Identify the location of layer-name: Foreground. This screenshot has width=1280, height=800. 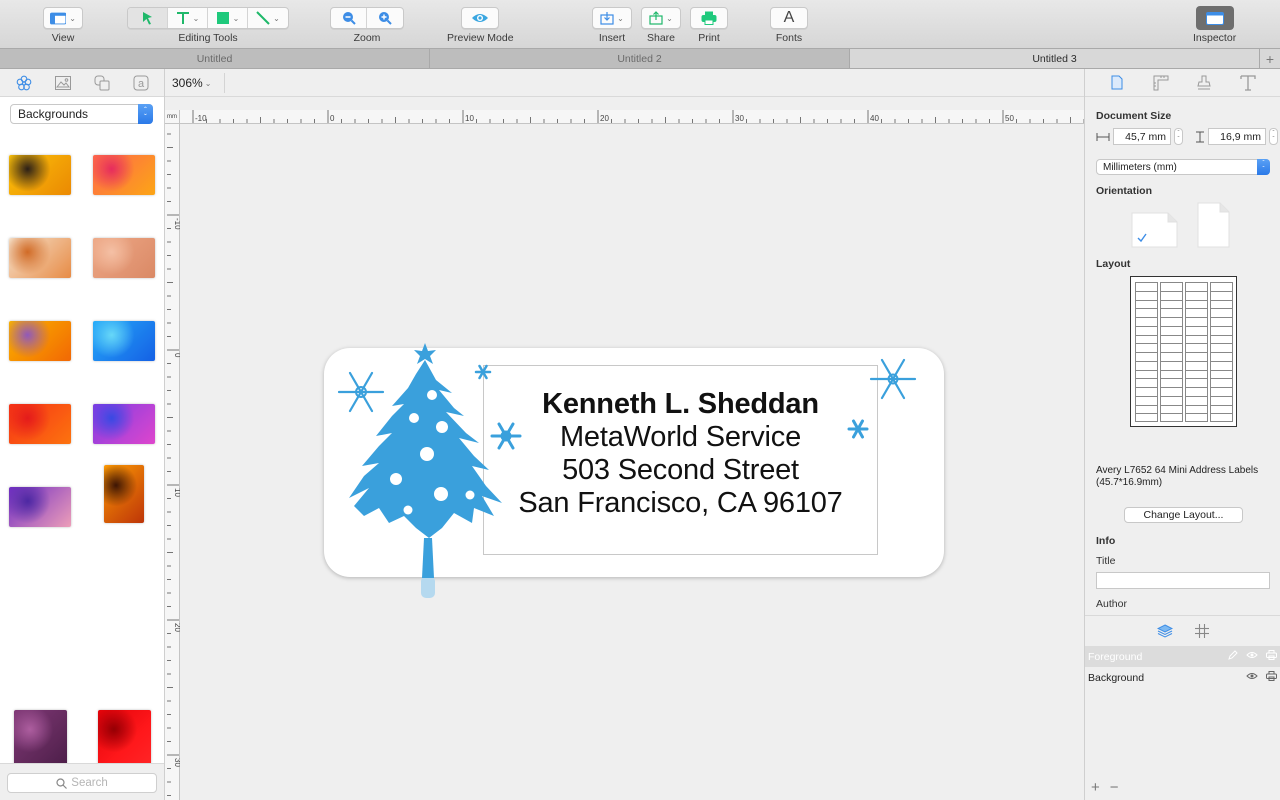
(1115, 656).